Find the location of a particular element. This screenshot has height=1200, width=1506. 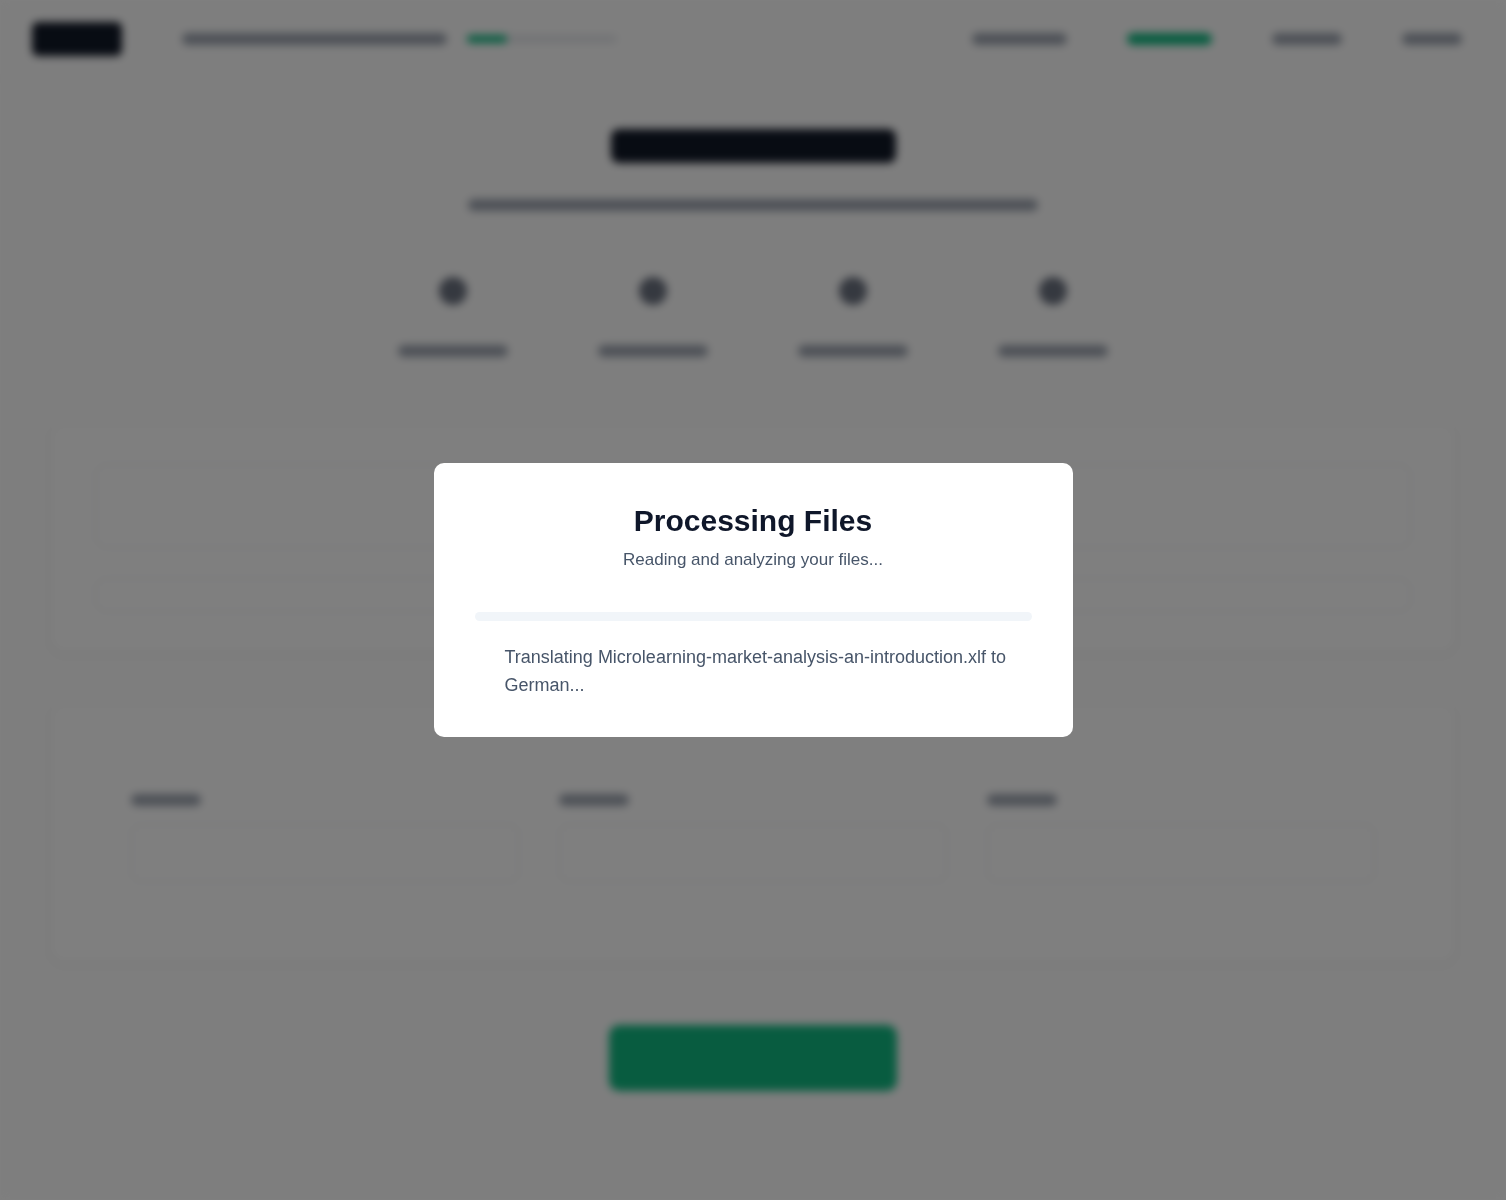

dialog-title: Processing Files is located at coordinates (753, 521).